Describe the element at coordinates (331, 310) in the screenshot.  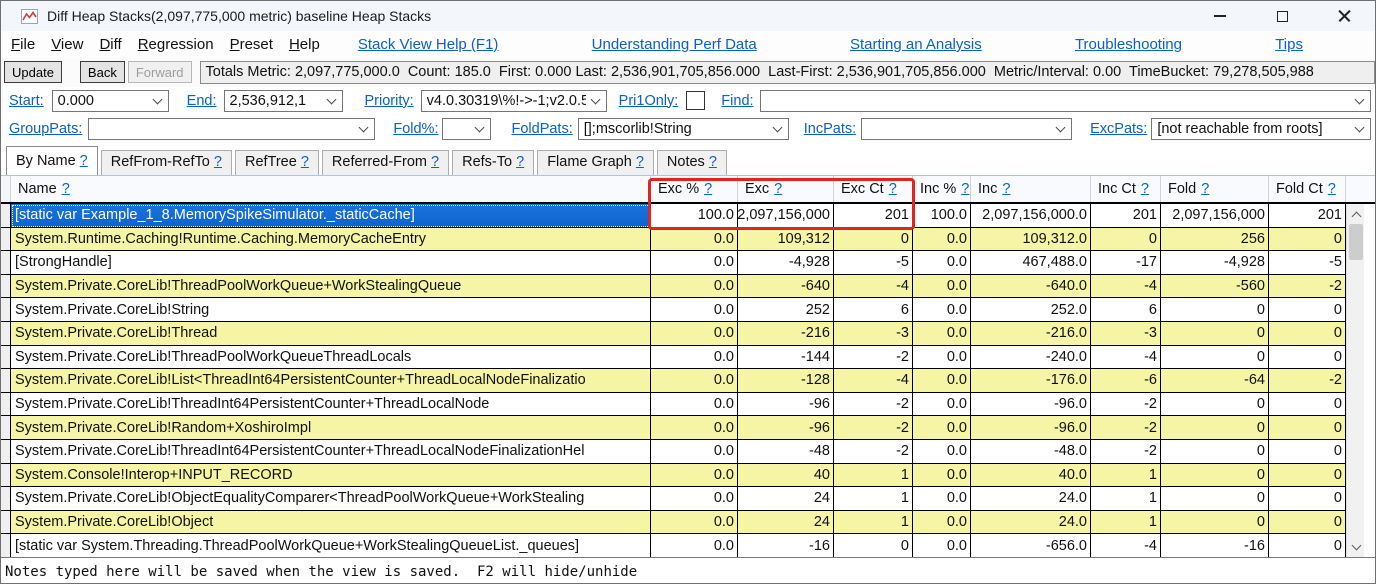
I see `cell-name: System.Private.CoreLib!String` at that location.